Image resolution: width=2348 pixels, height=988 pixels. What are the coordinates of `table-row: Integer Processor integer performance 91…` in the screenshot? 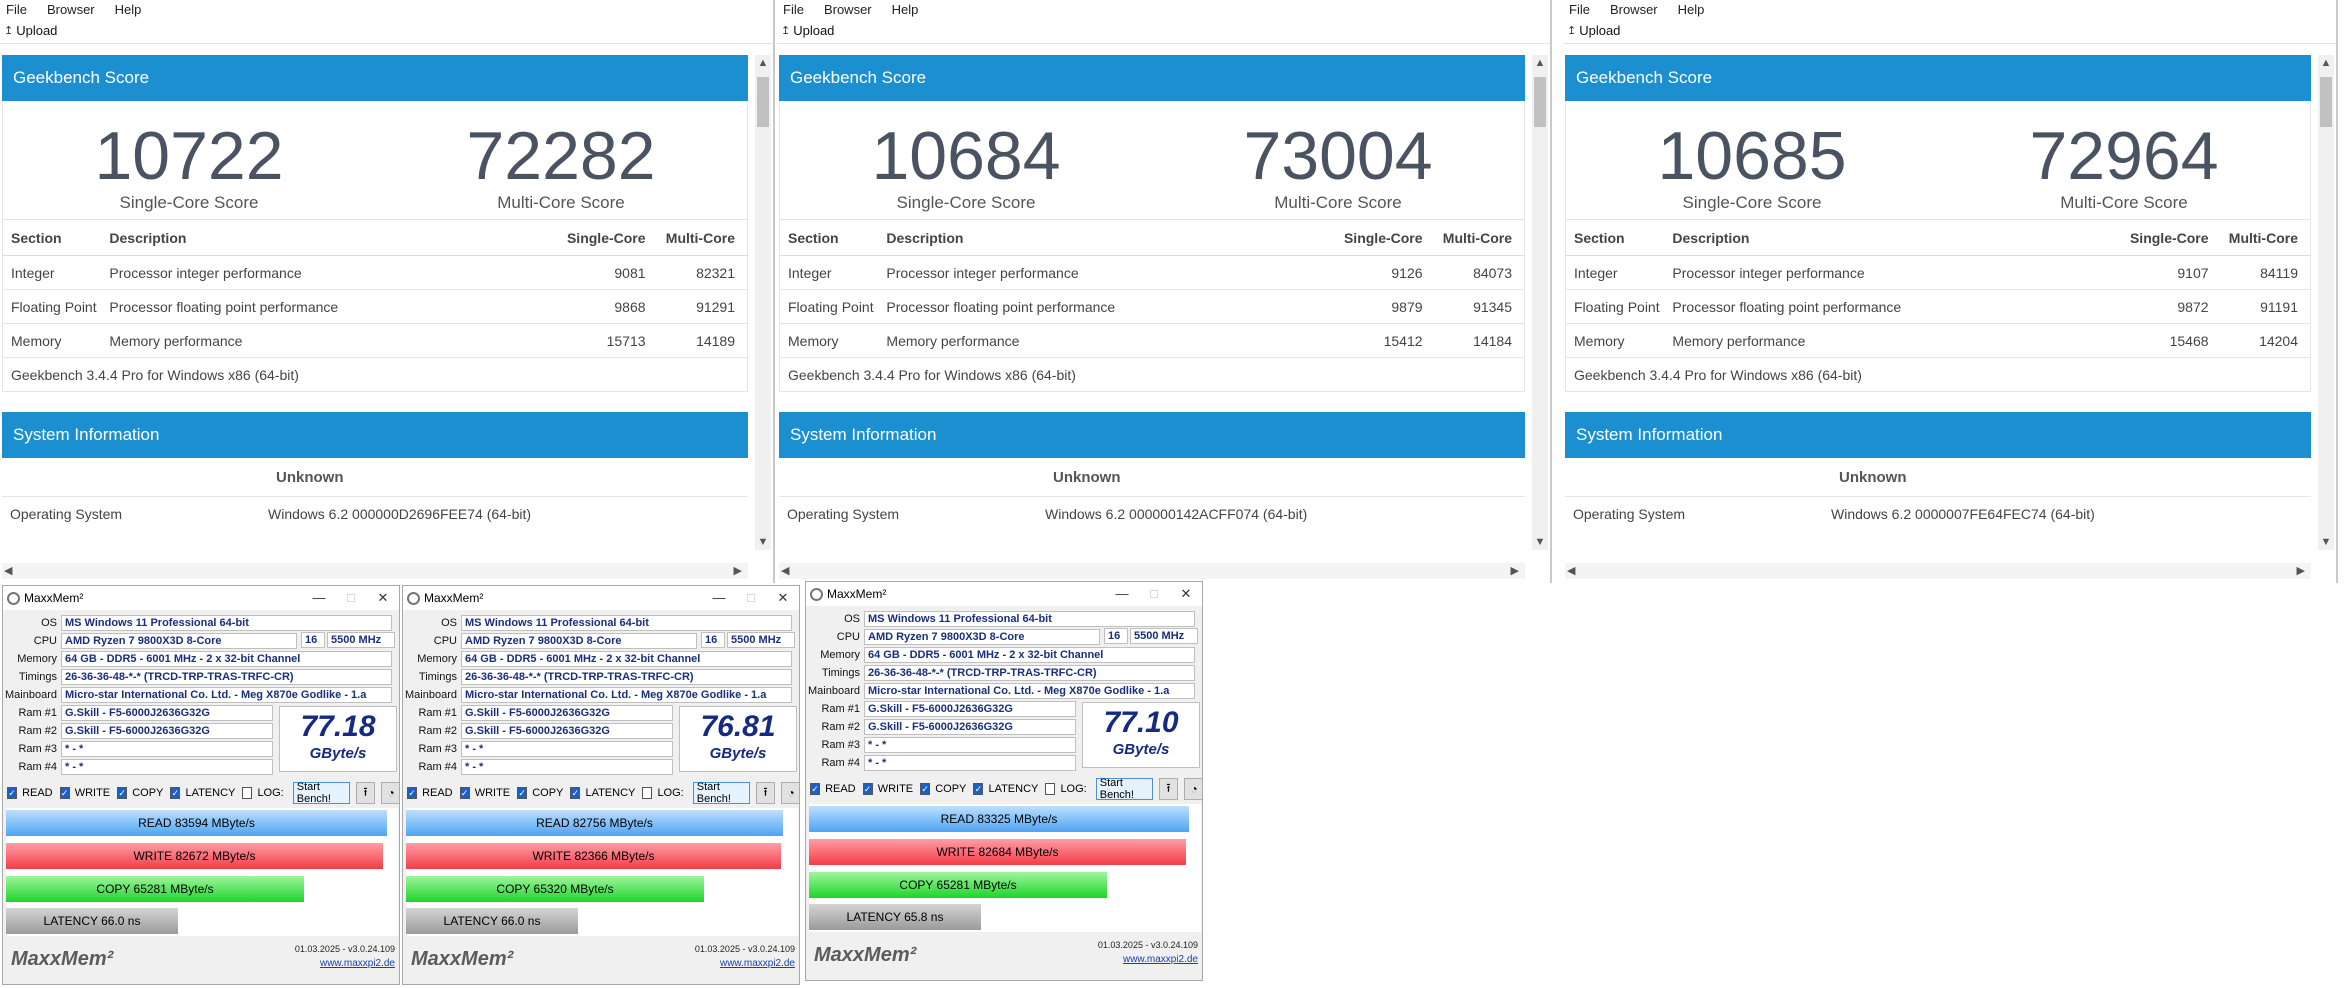 It's located at (1152, 272).